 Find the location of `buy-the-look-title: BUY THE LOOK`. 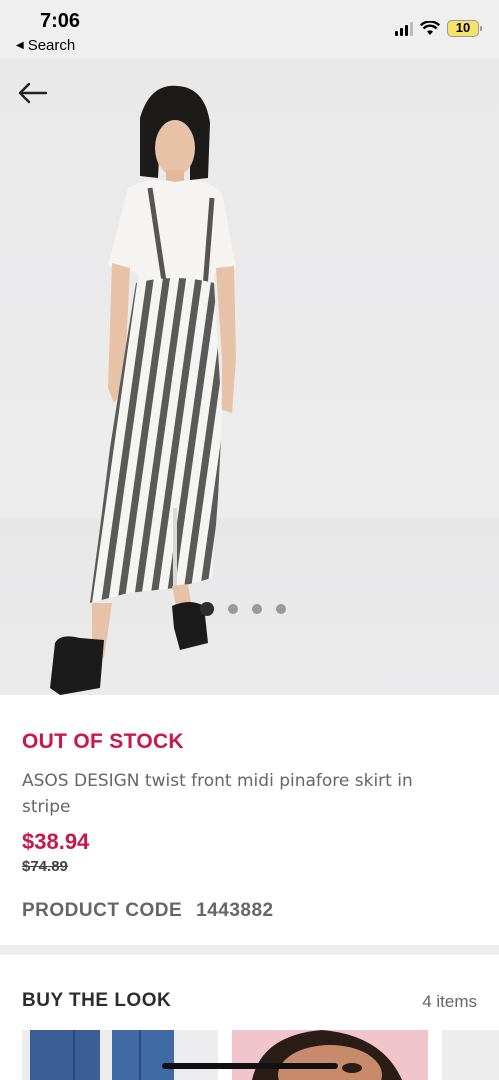

buy-the-look-title: BUY THE LOOK is located at coordinates (97, 1000).